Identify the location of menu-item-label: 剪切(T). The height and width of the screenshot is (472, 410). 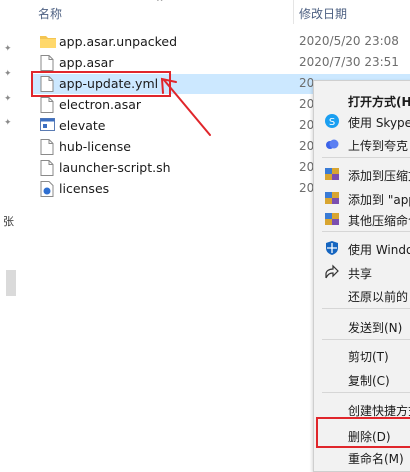
(368, 357).